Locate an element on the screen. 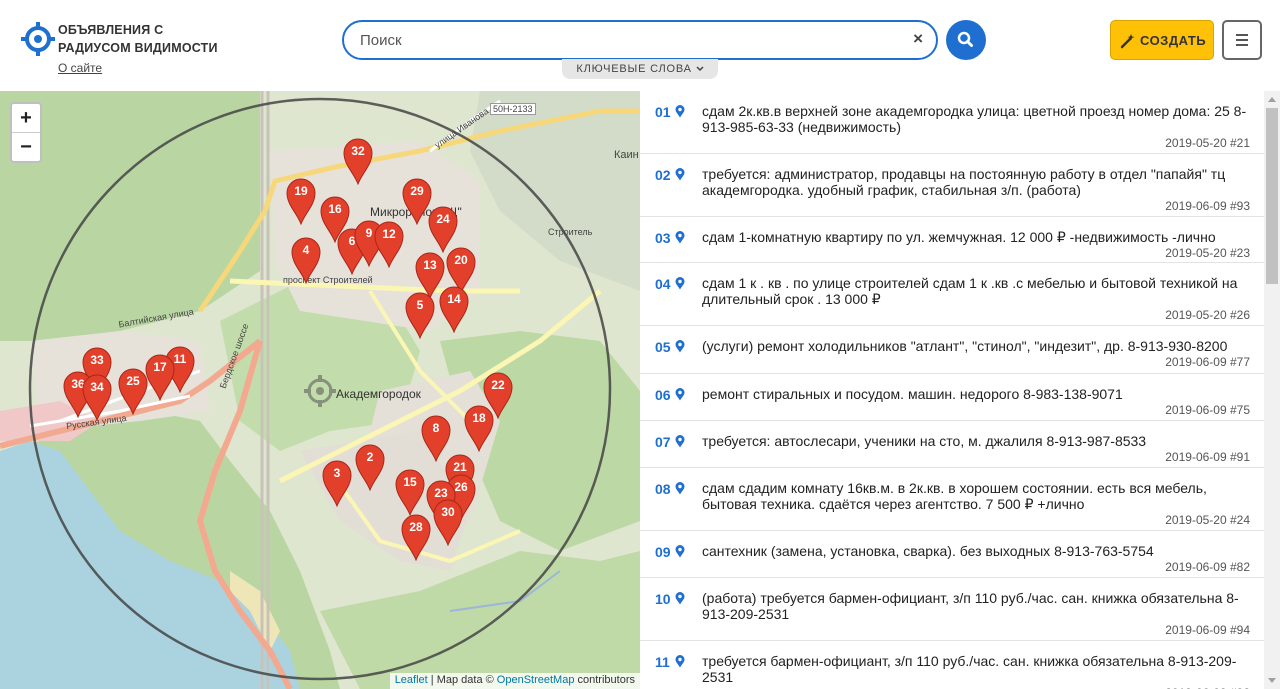  listing-meta: 2019-06-09 #94 is located at coordinates (1207, 630).